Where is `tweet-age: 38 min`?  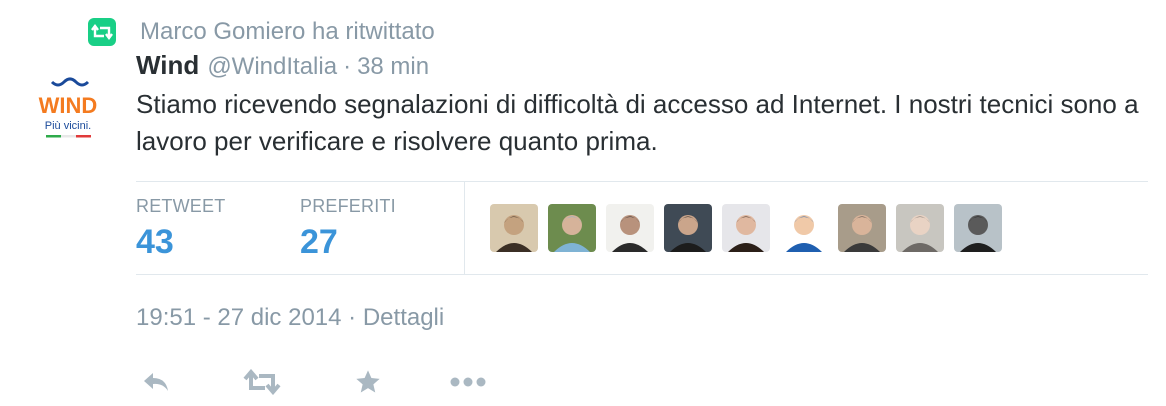
tweet-age: 38 min is located at coordinates (393, 67).